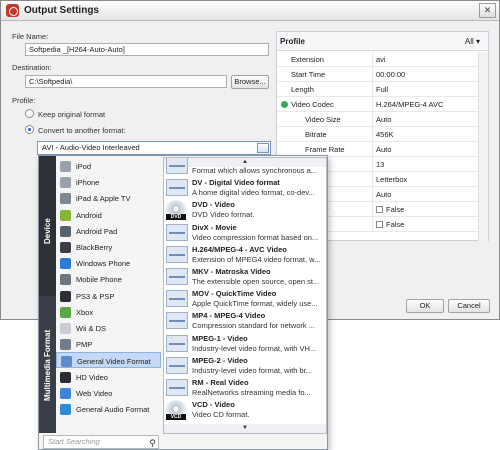  I want to click on category-item: Wii & DS, so click(108, 328).